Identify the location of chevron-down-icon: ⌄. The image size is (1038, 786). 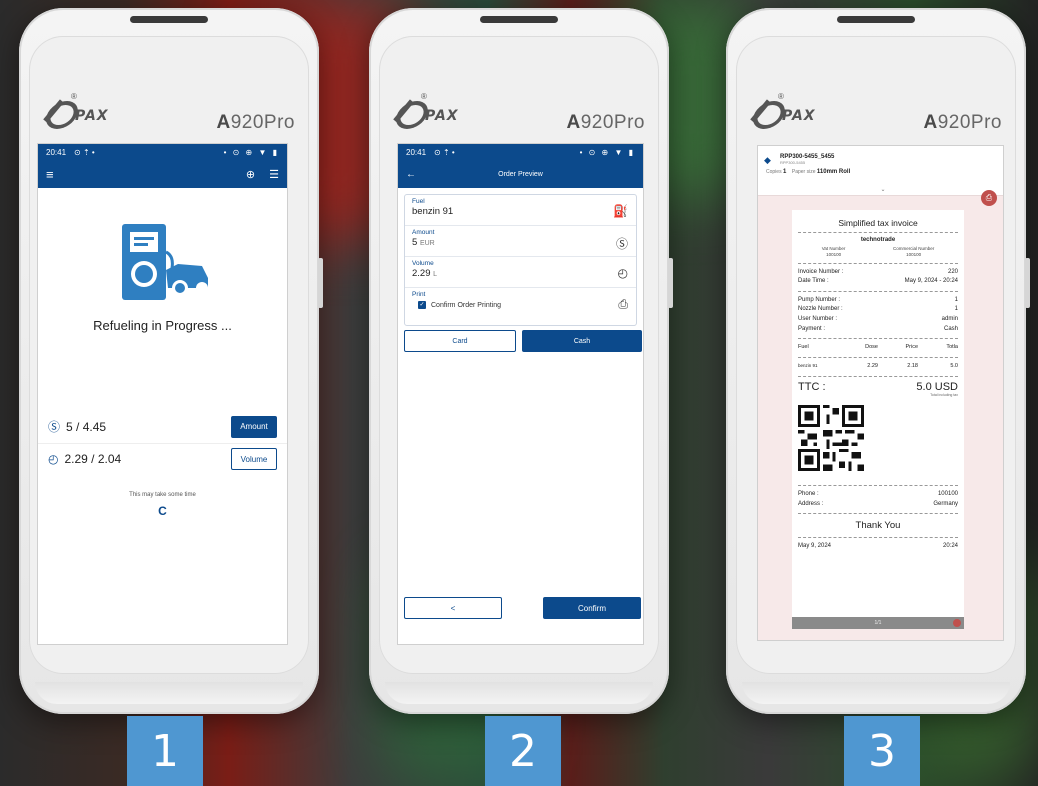
(883, 189).